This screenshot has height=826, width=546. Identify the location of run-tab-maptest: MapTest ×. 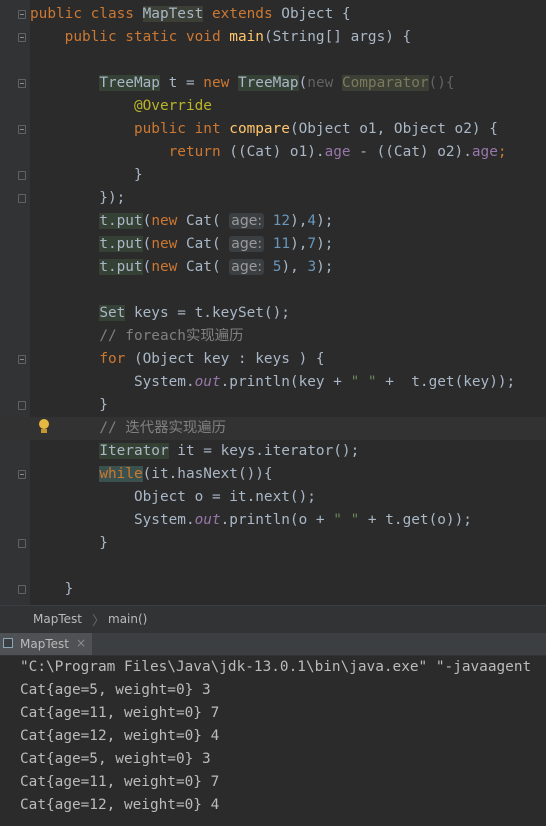
(46, 644).